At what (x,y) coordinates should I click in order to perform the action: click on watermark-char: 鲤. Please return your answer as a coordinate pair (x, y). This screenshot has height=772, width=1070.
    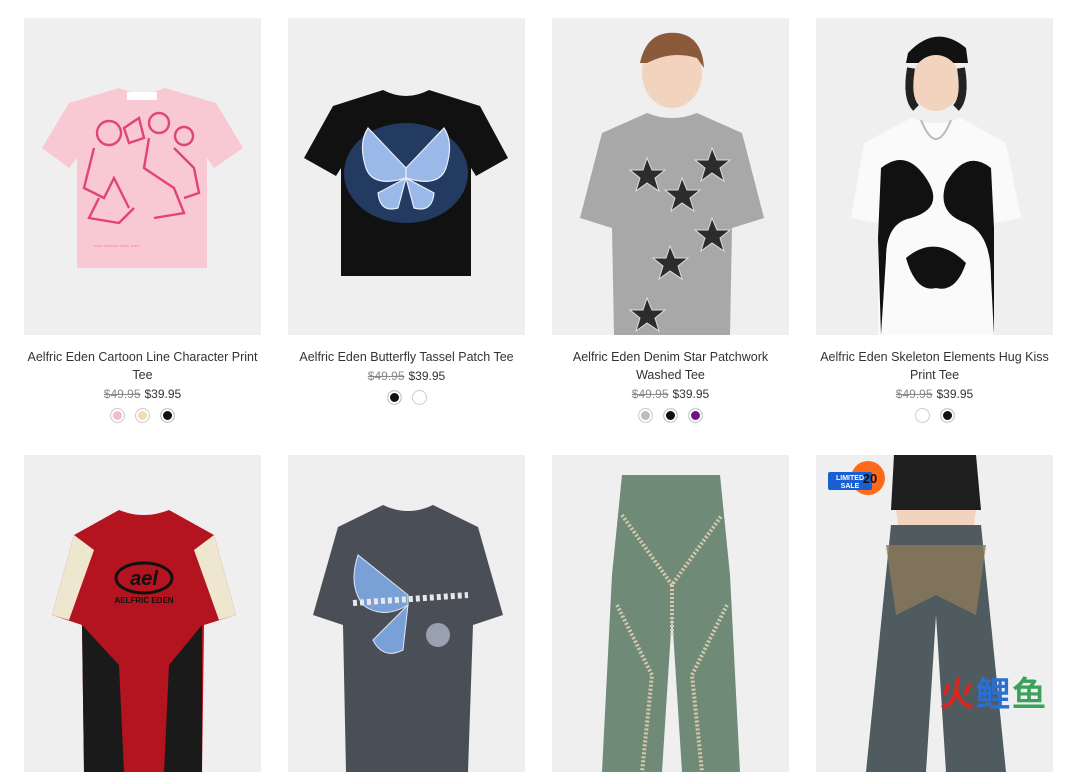
    Looking at the image, I should click on (994, 695).